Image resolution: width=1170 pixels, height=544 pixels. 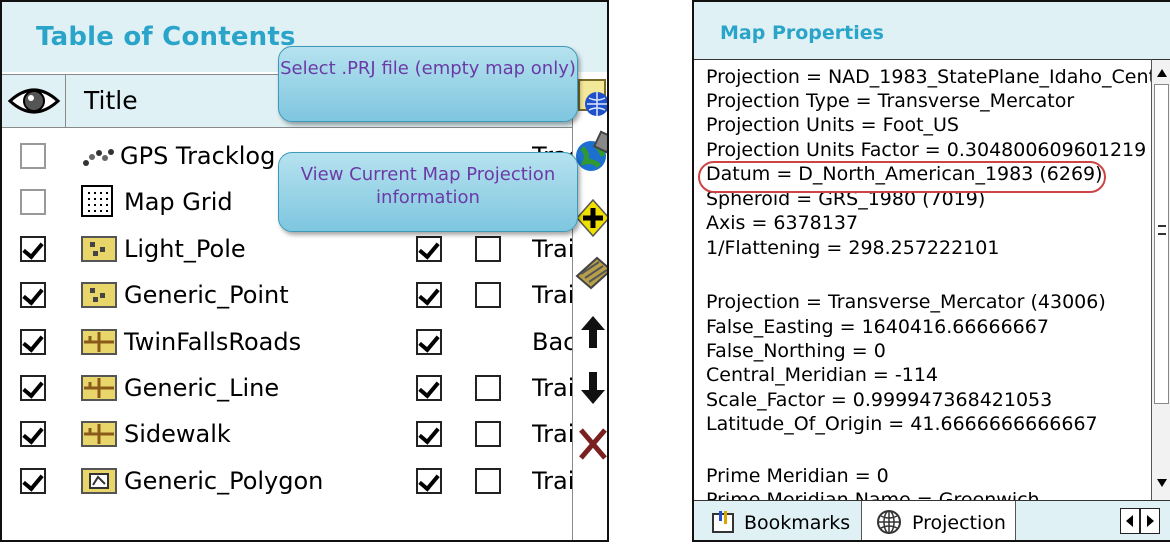 What do you see at coordinates (591, 98) in the screenshot?
I see `select-prj-icon` at bounding box center [591, 98].